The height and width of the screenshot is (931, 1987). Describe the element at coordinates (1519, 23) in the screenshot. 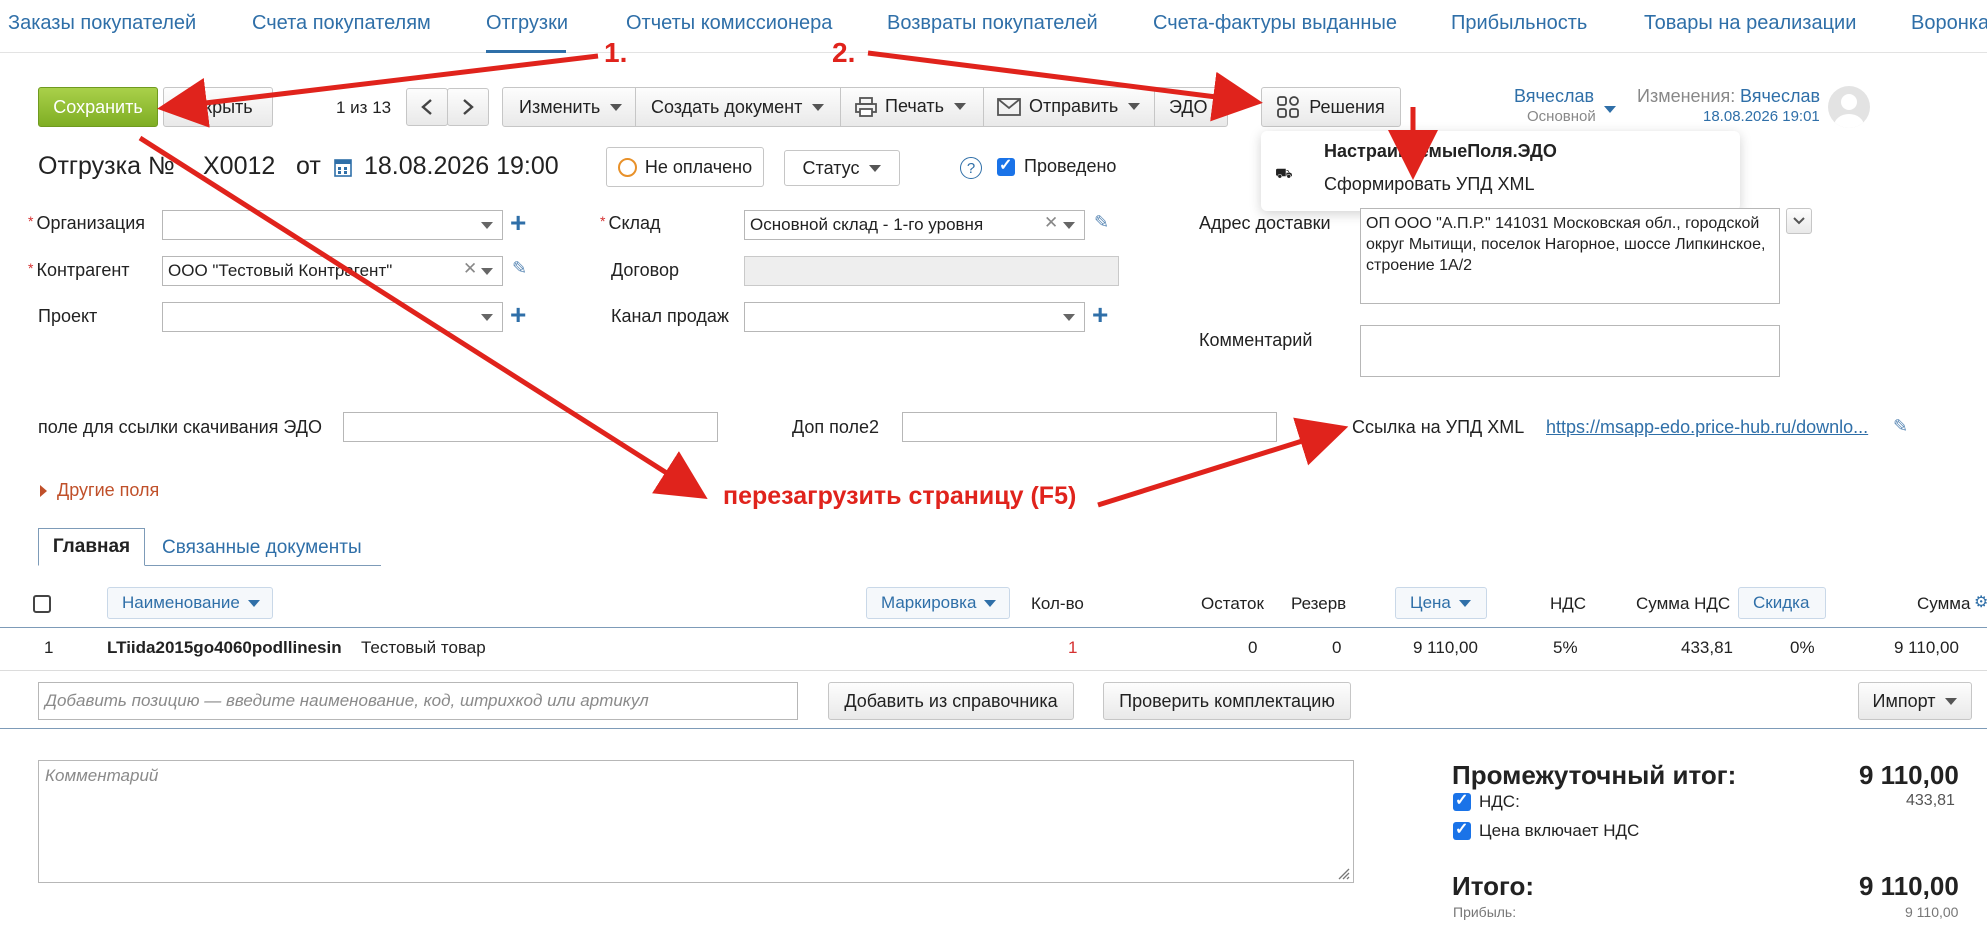

I see `nav-profitability: Прибыльность` at that location.